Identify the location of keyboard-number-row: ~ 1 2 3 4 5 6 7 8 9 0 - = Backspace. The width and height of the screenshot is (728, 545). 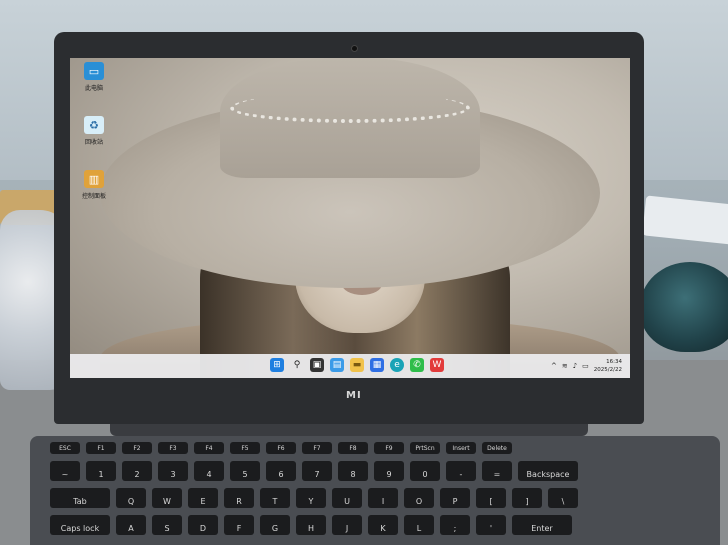
(380, 471).